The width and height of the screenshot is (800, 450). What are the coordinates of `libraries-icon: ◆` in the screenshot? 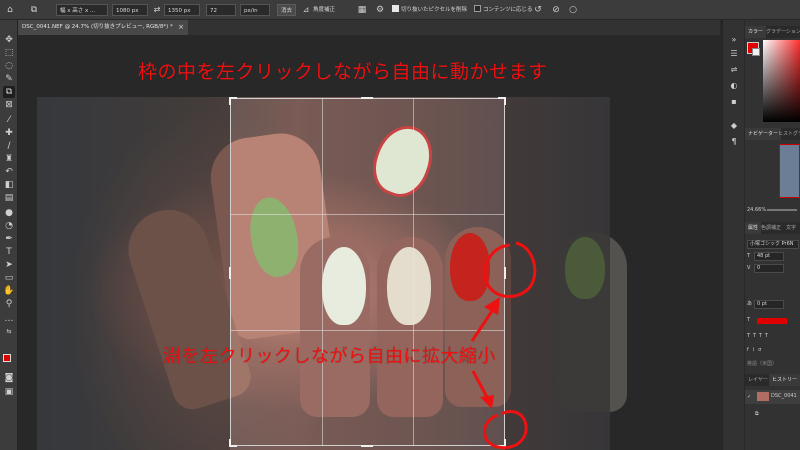 It's located at (734, 126).